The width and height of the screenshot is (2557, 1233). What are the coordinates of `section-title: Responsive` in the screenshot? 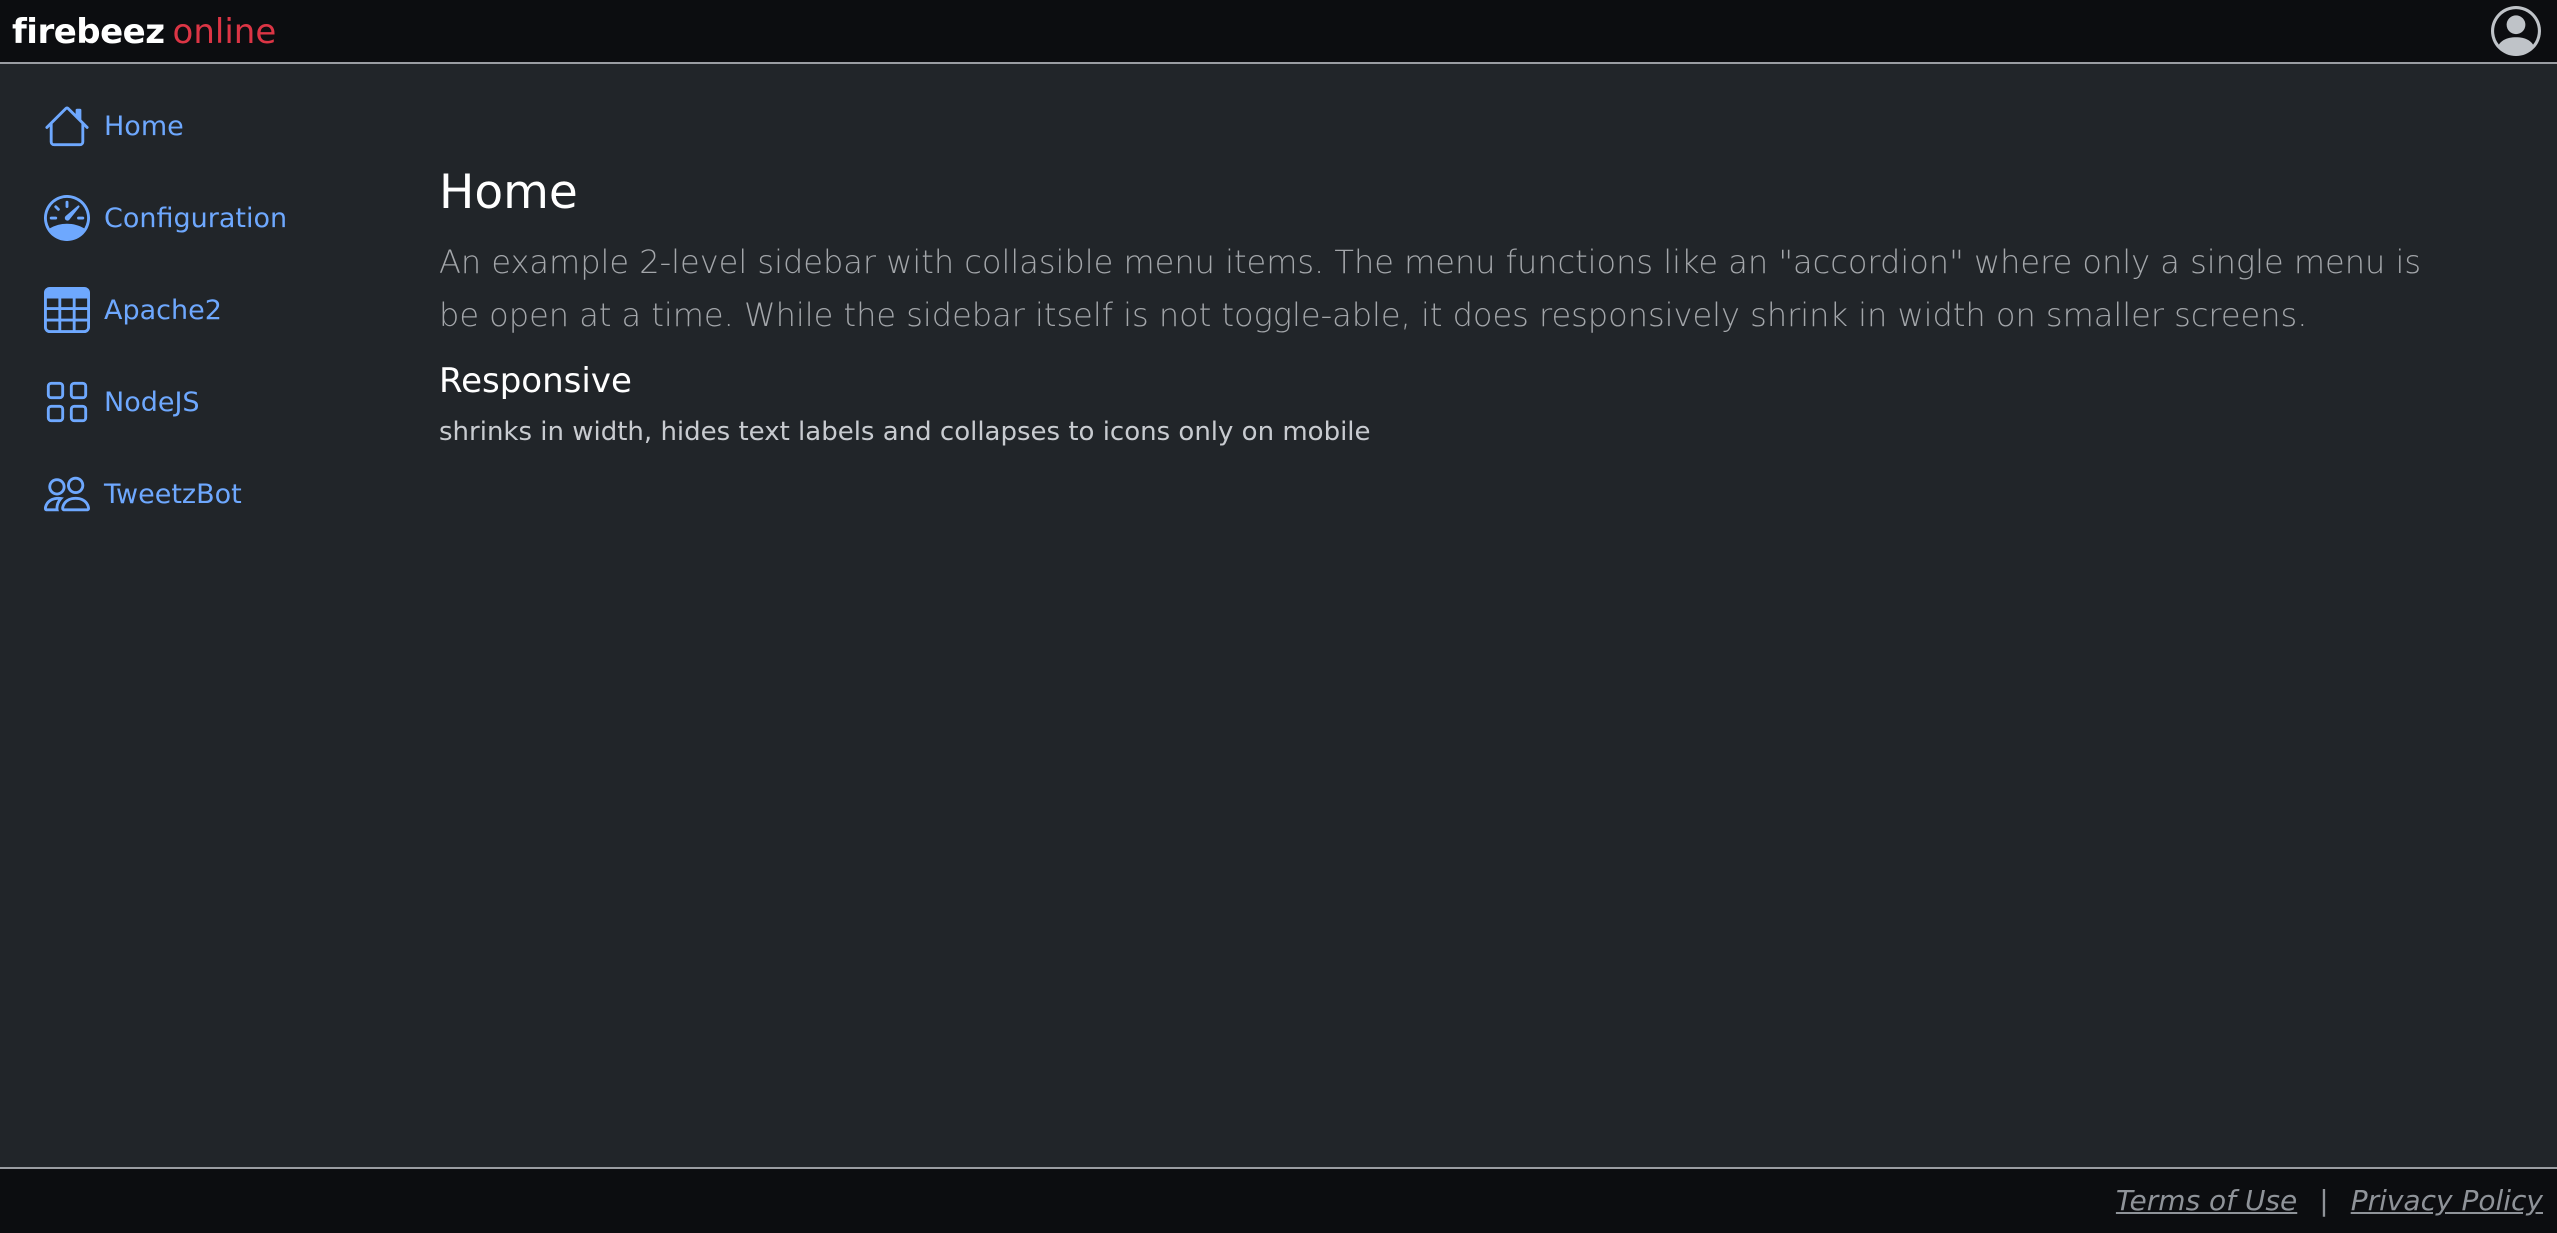 It's located at (535, 381).